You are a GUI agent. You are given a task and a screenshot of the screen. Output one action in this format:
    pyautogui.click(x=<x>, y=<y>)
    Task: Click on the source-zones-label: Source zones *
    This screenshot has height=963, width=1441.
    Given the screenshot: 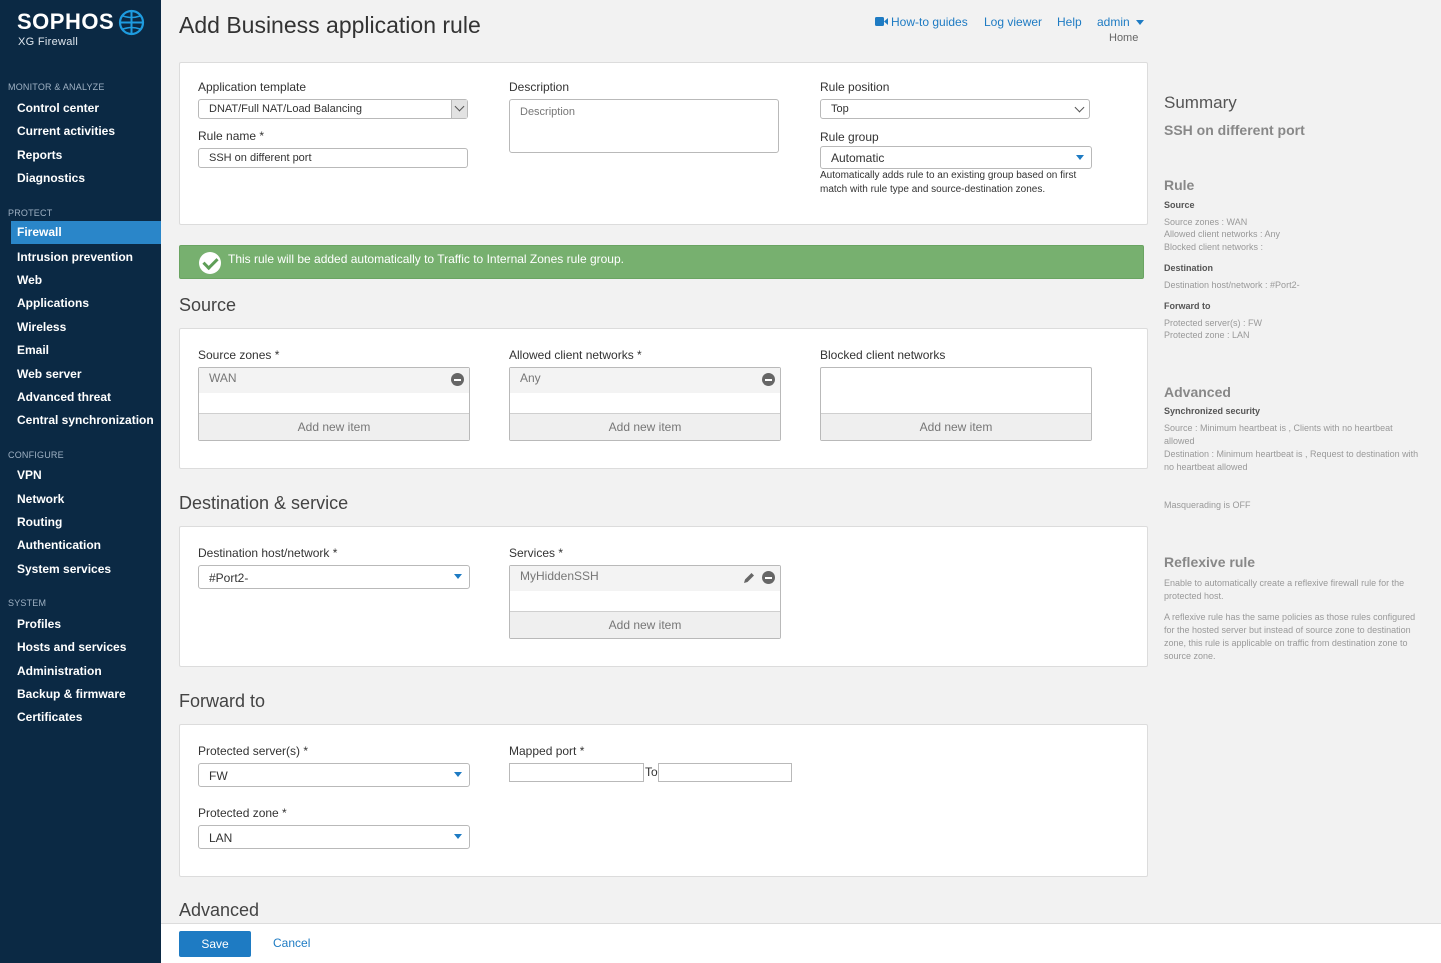 What is the action you would take?
    pyautogui.click(x=239, y=355)
    